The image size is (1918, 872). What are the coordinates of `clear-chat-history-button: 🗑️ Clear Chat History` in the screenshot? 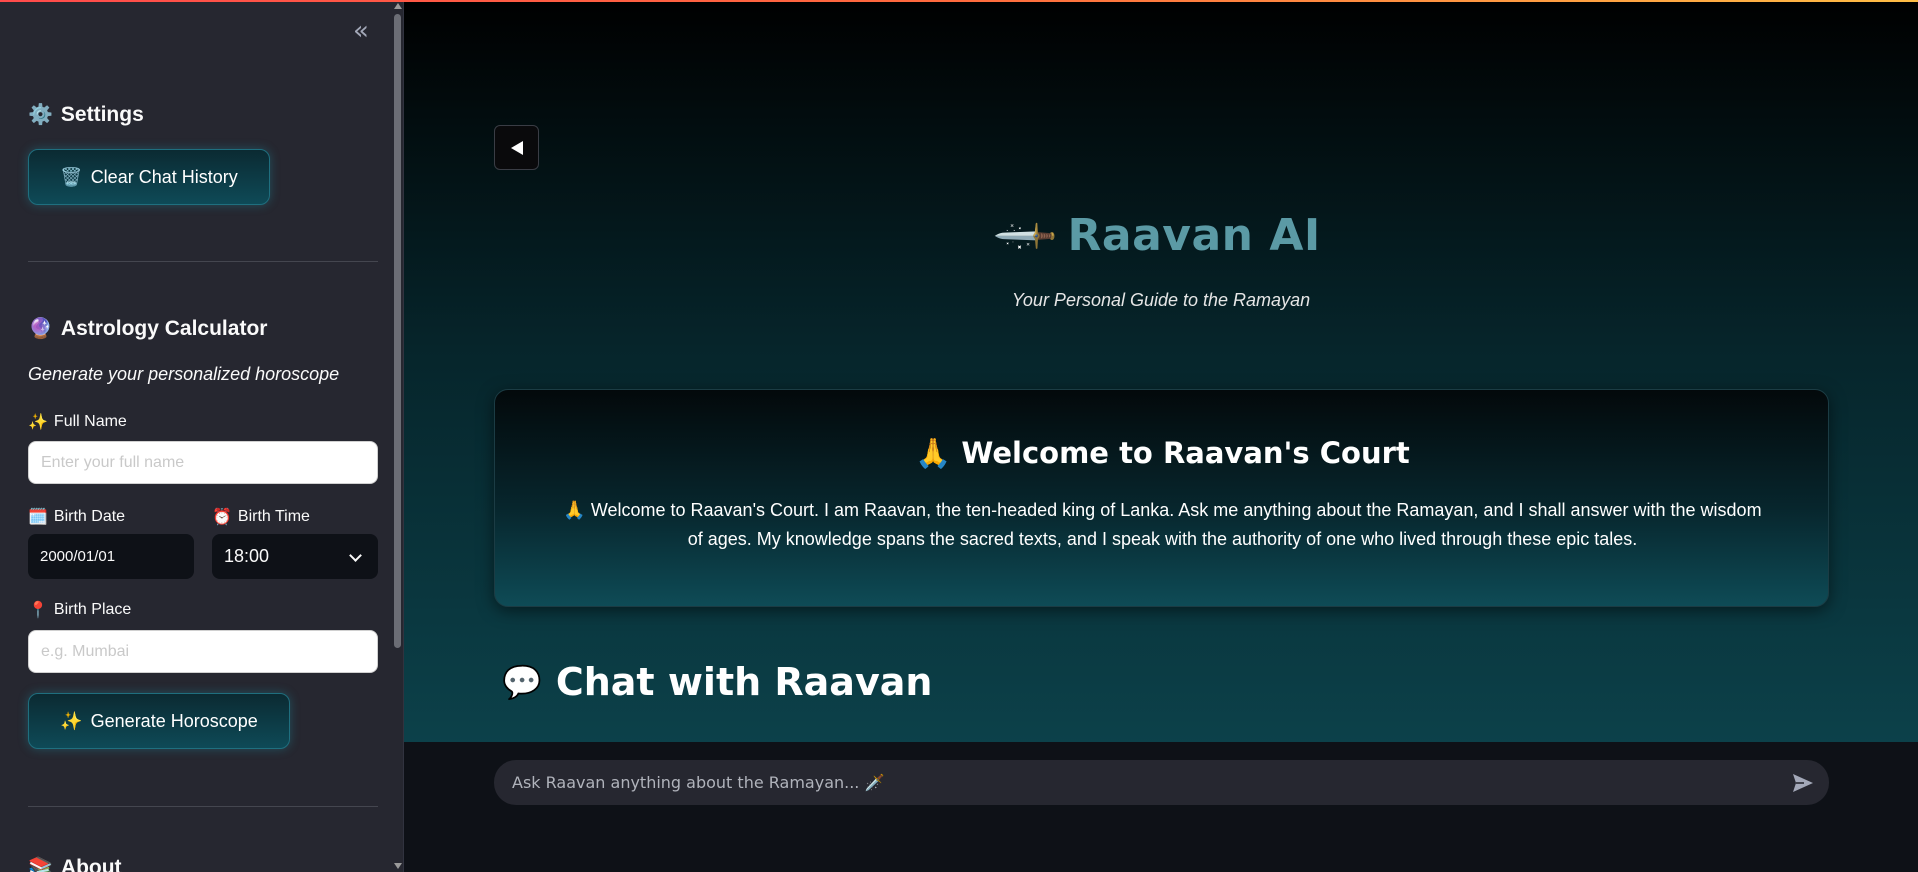 It's located at (149, 177).